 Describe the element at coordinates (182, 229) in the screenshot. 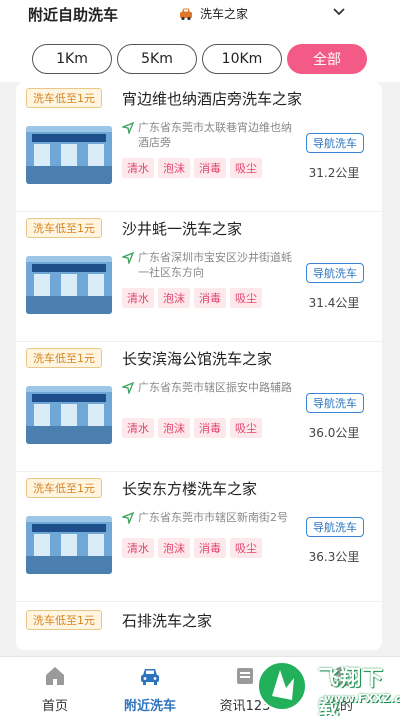

I see `station-name: 沙井蚝一洗车之家` at that location.